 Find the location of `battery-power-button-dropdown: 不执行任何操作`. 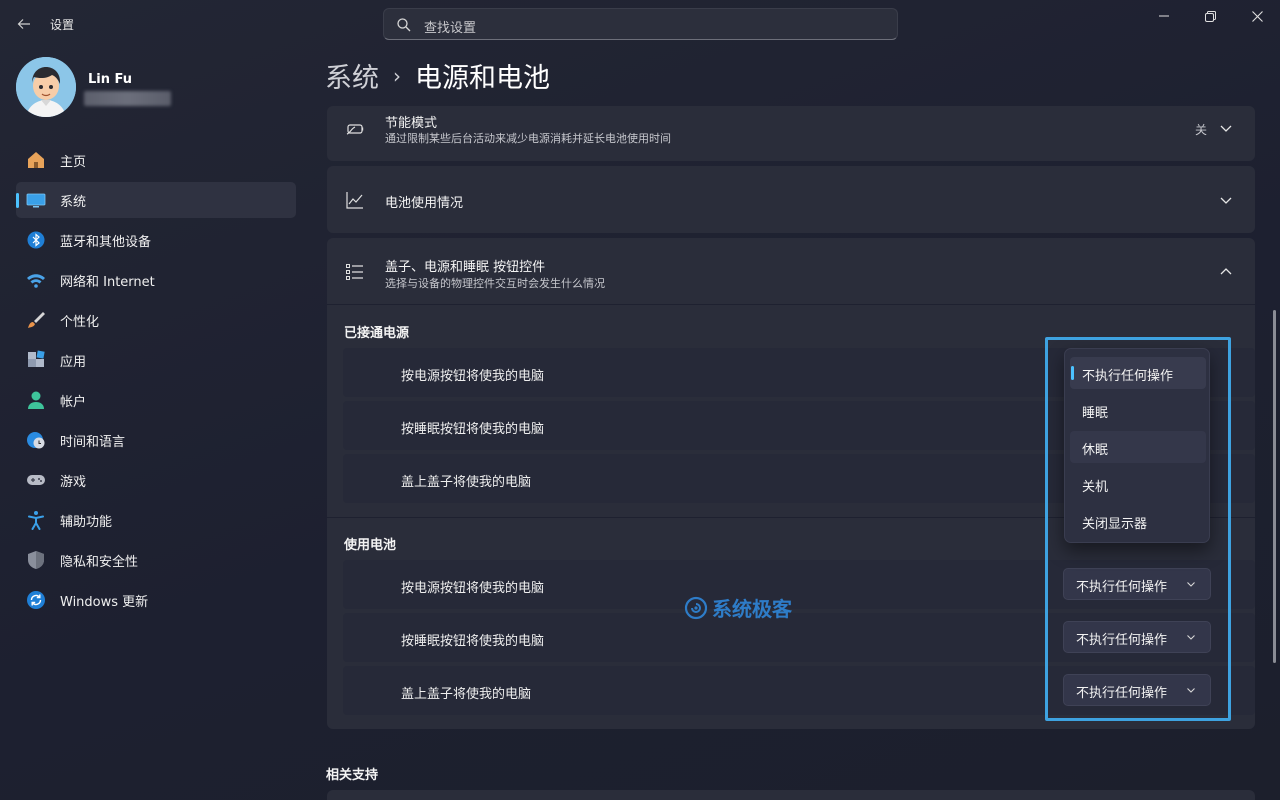

battery-power-button-dropdown: 不执行任何操作 is located at coordinates (1137, 584).